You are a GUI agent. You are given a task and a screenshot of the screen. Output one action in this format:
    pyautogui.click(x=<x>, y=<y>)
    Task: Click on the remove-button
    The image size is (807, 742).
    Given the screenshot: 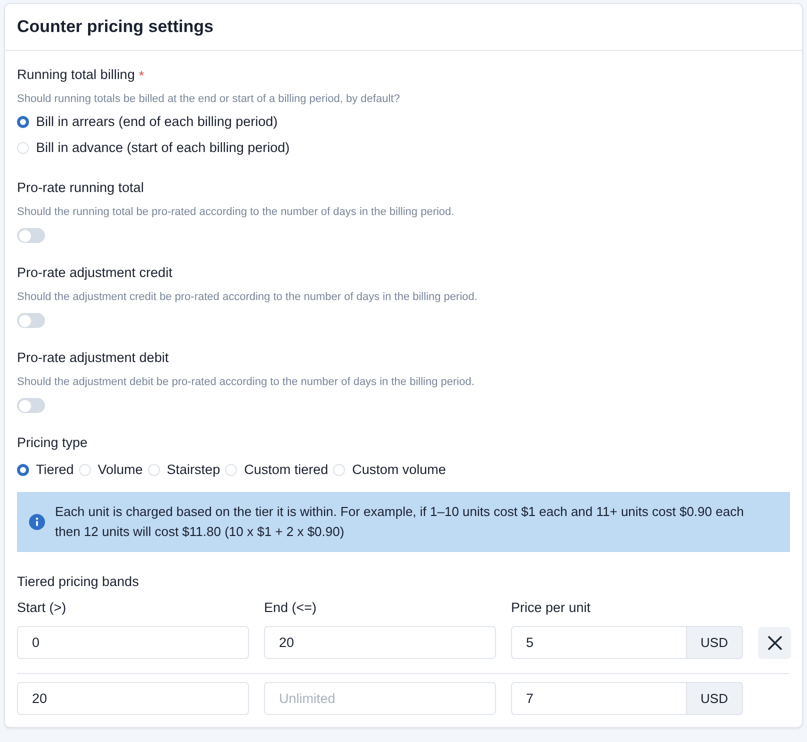 What is the action you would take?
    pyautogui.click(x=774, y=642)
    